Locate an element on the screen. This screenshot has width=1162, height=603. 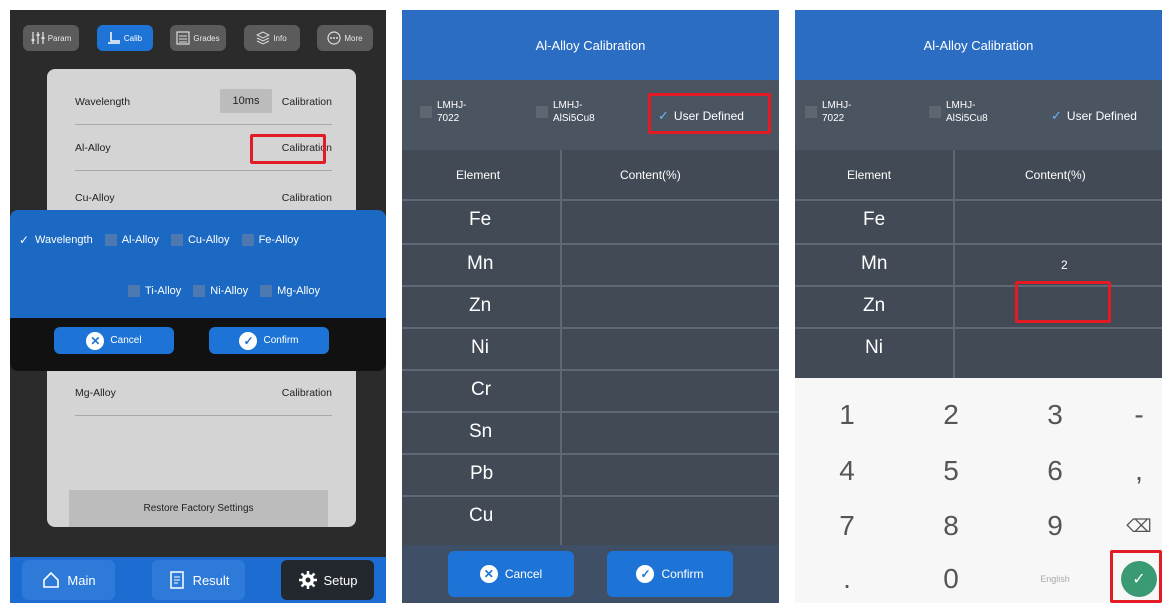
option-ti-alloy: Ti-Alloy is located at coordinates (154, 291).